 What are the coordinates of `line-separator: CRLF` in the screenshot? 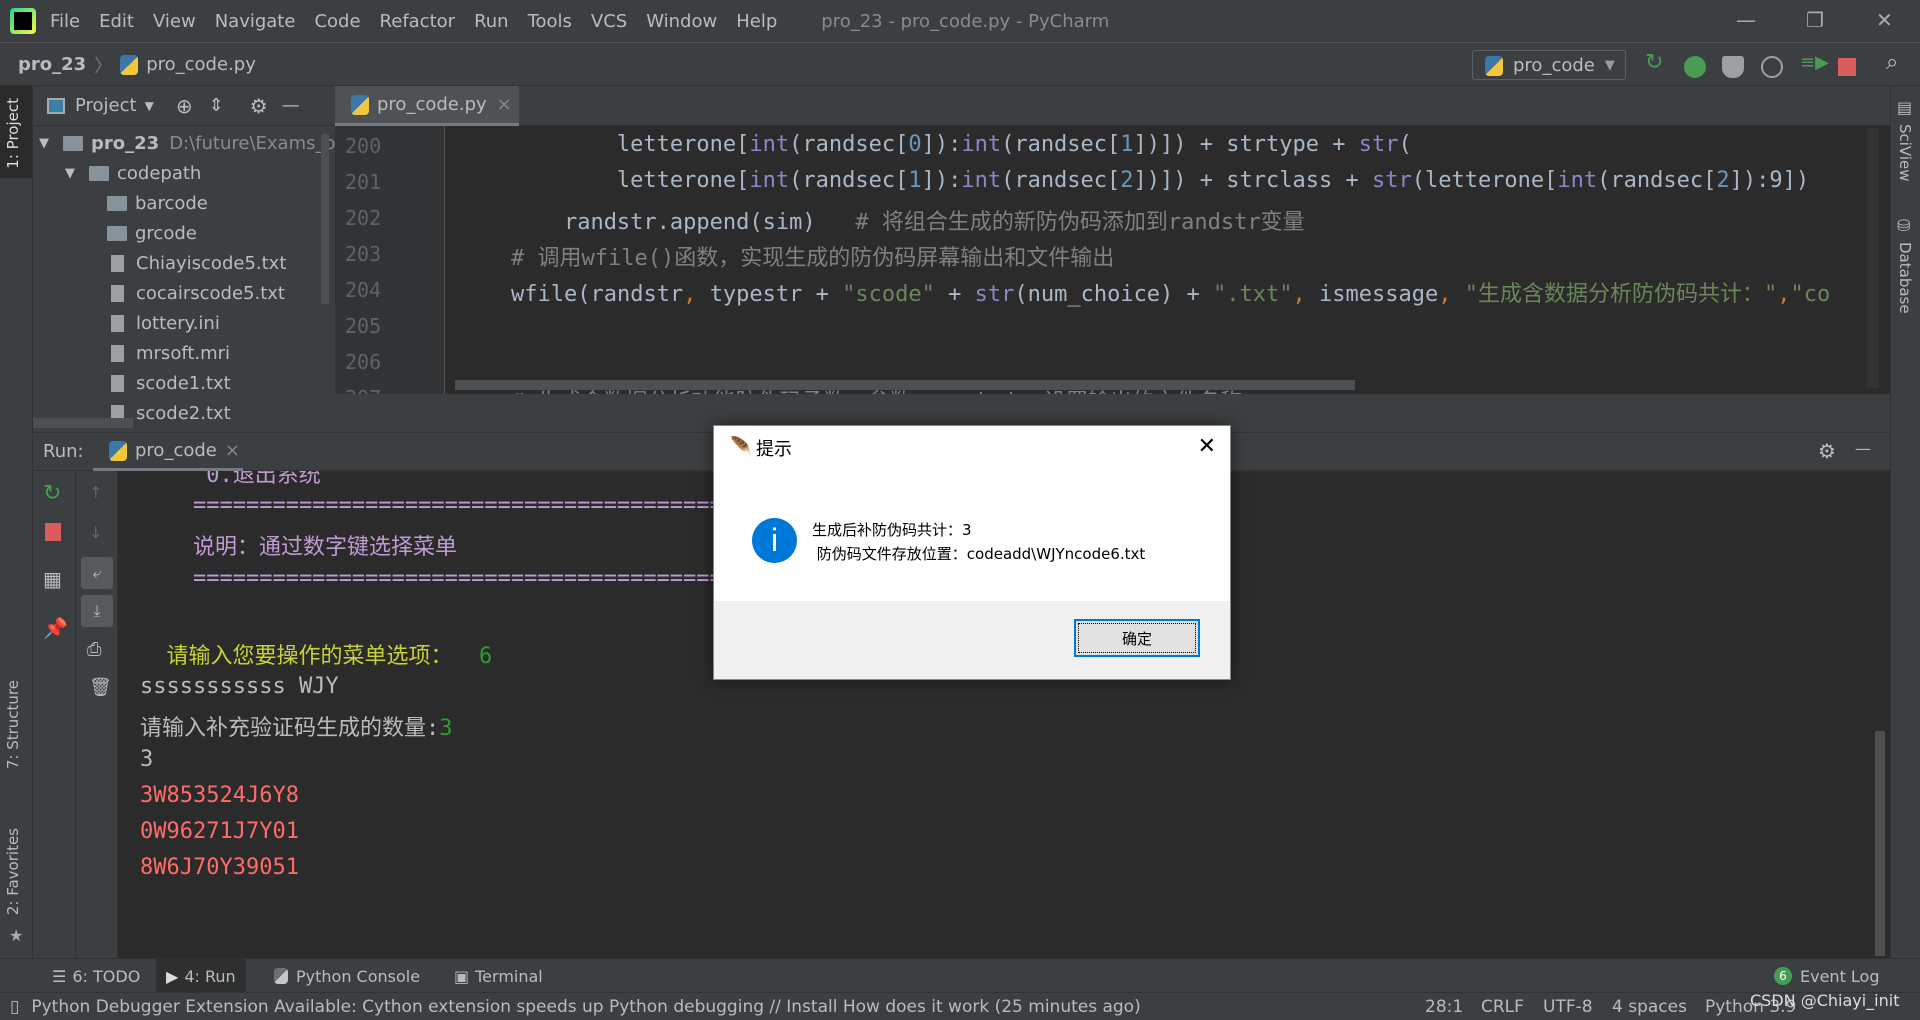 It's located at (1502, 1007).